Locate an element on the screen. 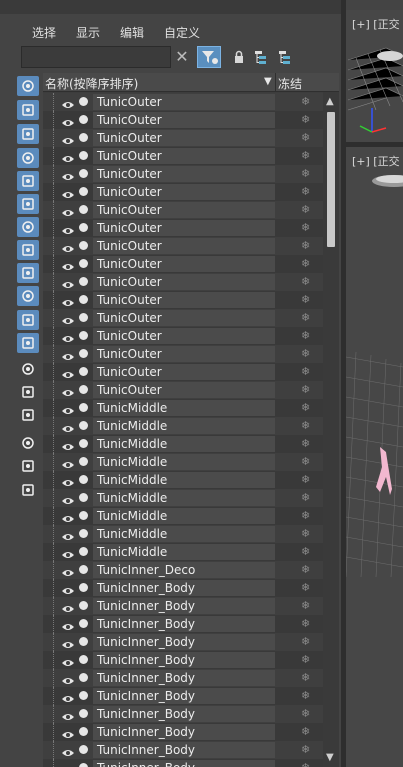 This screenshot has height=767, width=403. search-input is located at coordinates (96, 57).